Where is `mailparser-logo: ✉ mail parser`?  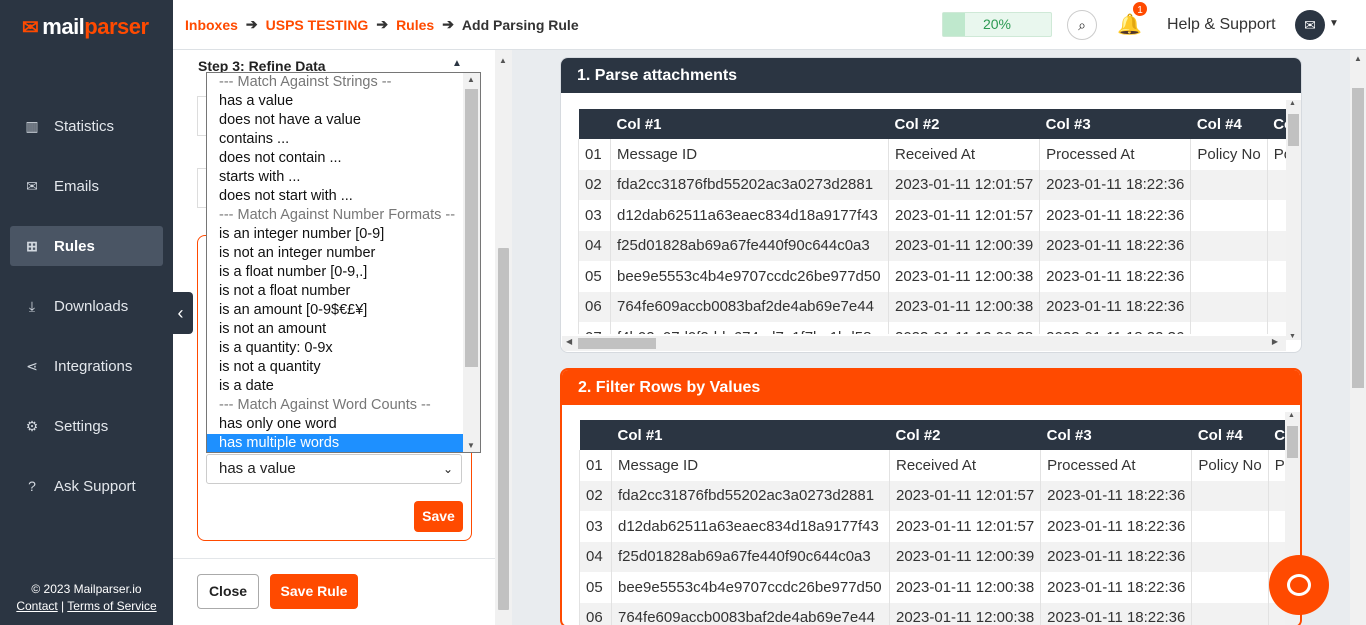
mailparser-logo: ✉ mail parser is located at coordinates (85, 27).